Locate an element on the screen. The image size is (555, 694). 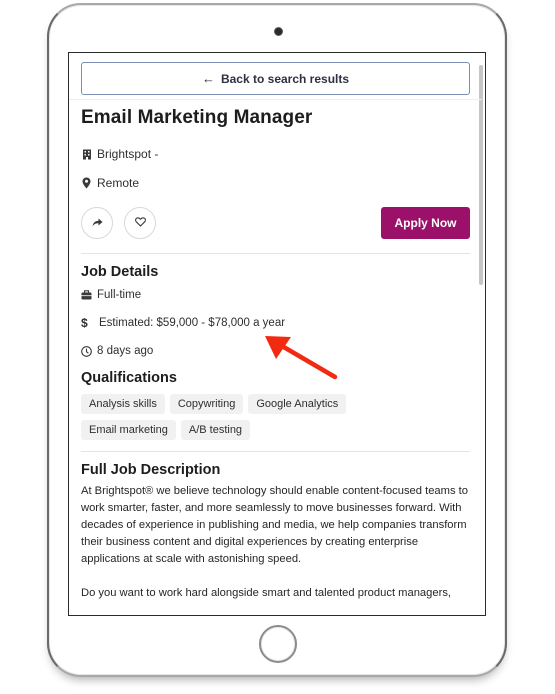
full-description-heading: Full Job Description is located at coordinates (151, 470).